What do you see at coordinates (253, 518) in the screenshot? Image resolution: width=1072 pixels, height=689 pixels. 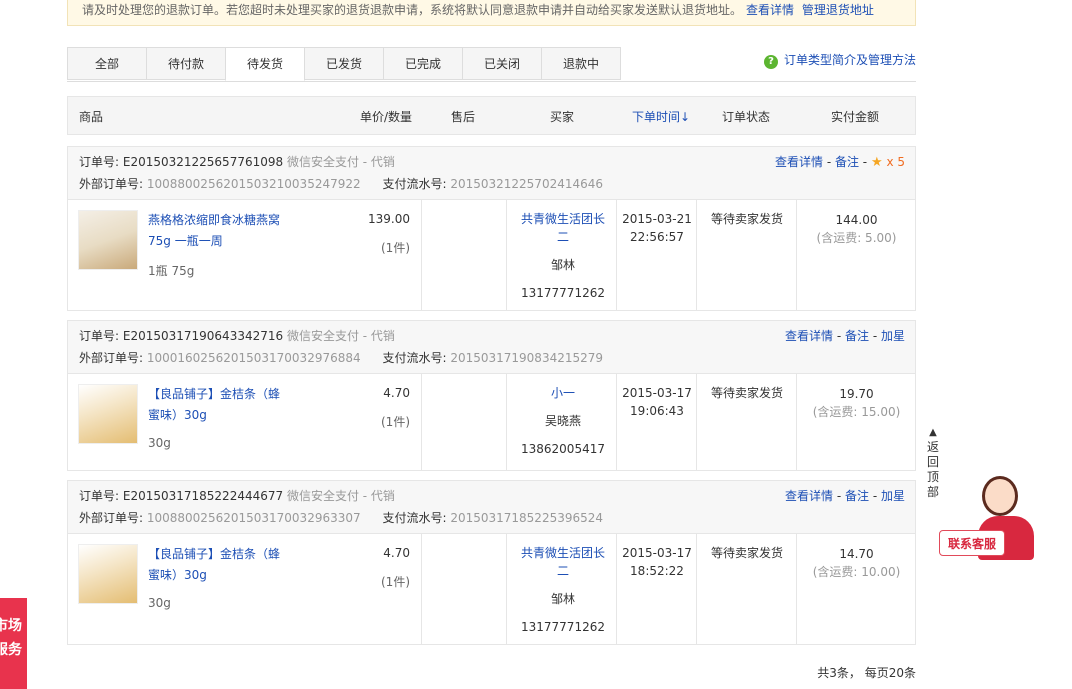 I see `external-order-number: 1008800256201503170032963307` at bounding box center [253, 518].